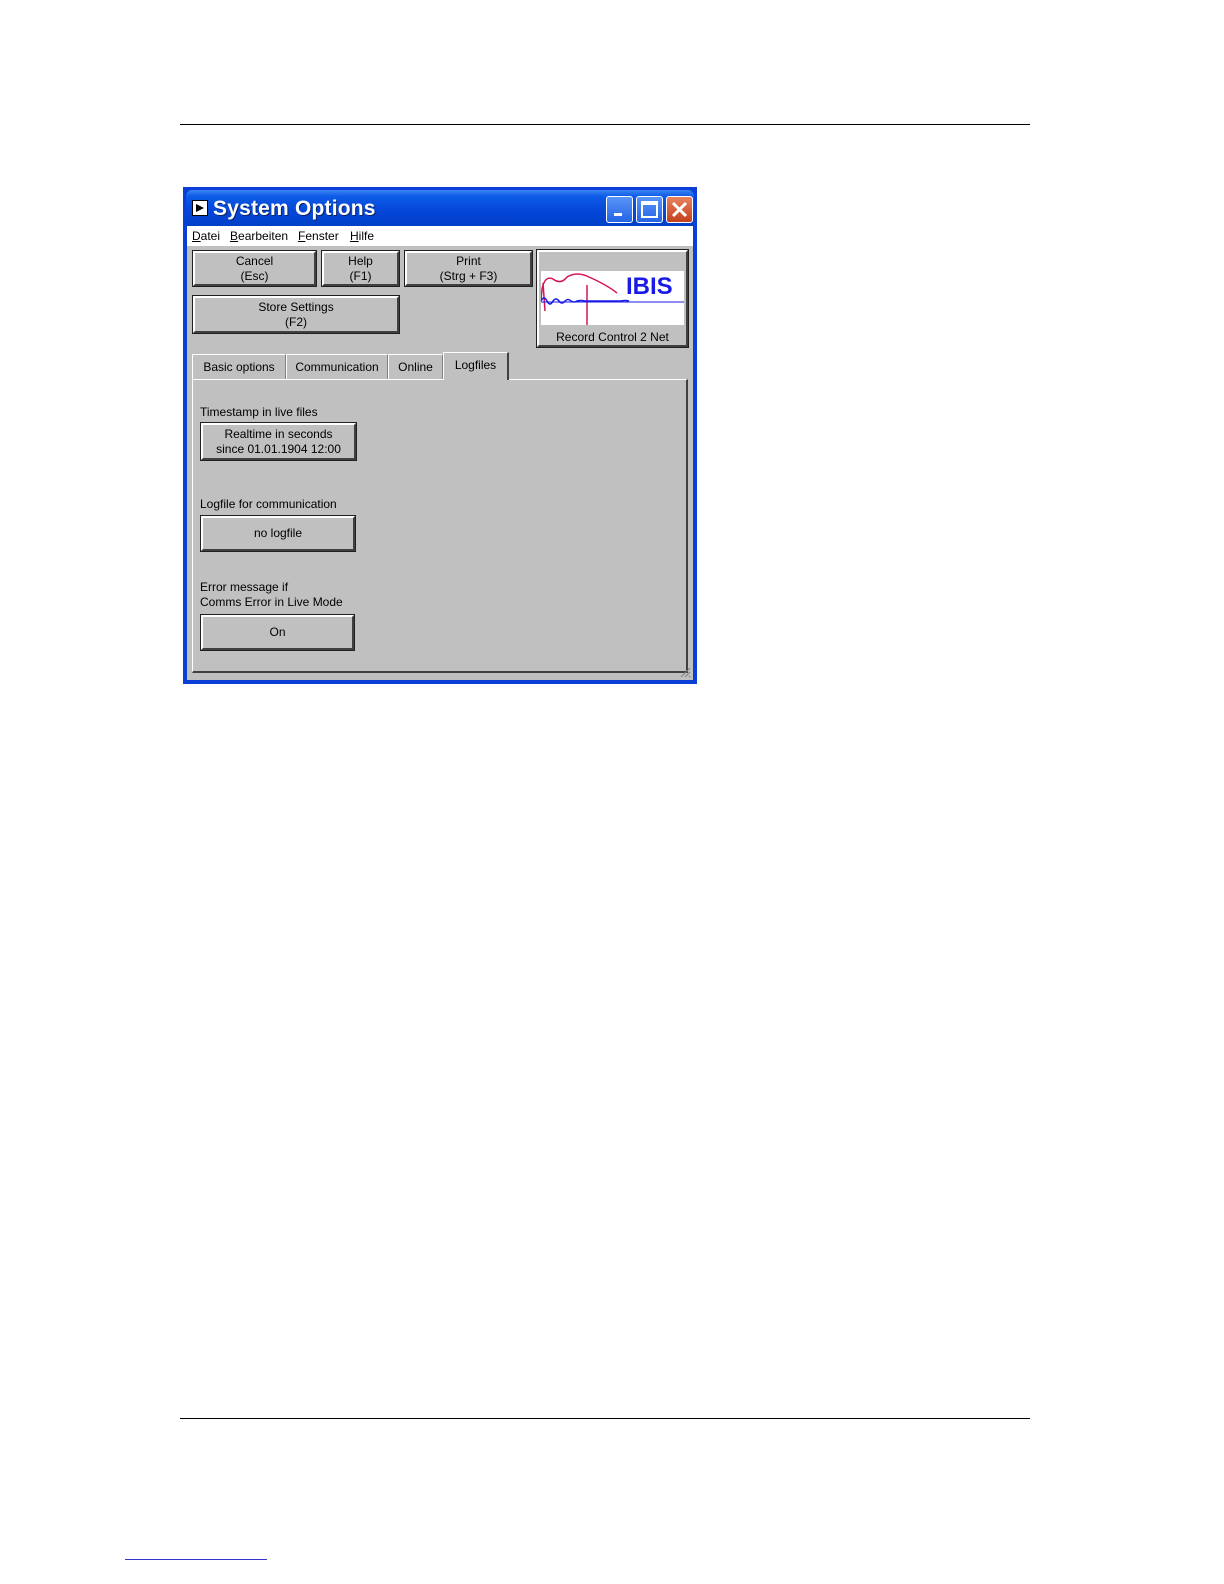  What do you see at coordinates (605, 1418) in the screenshot?
I see `page-footer-rule` at bounding box center [605, 1418].